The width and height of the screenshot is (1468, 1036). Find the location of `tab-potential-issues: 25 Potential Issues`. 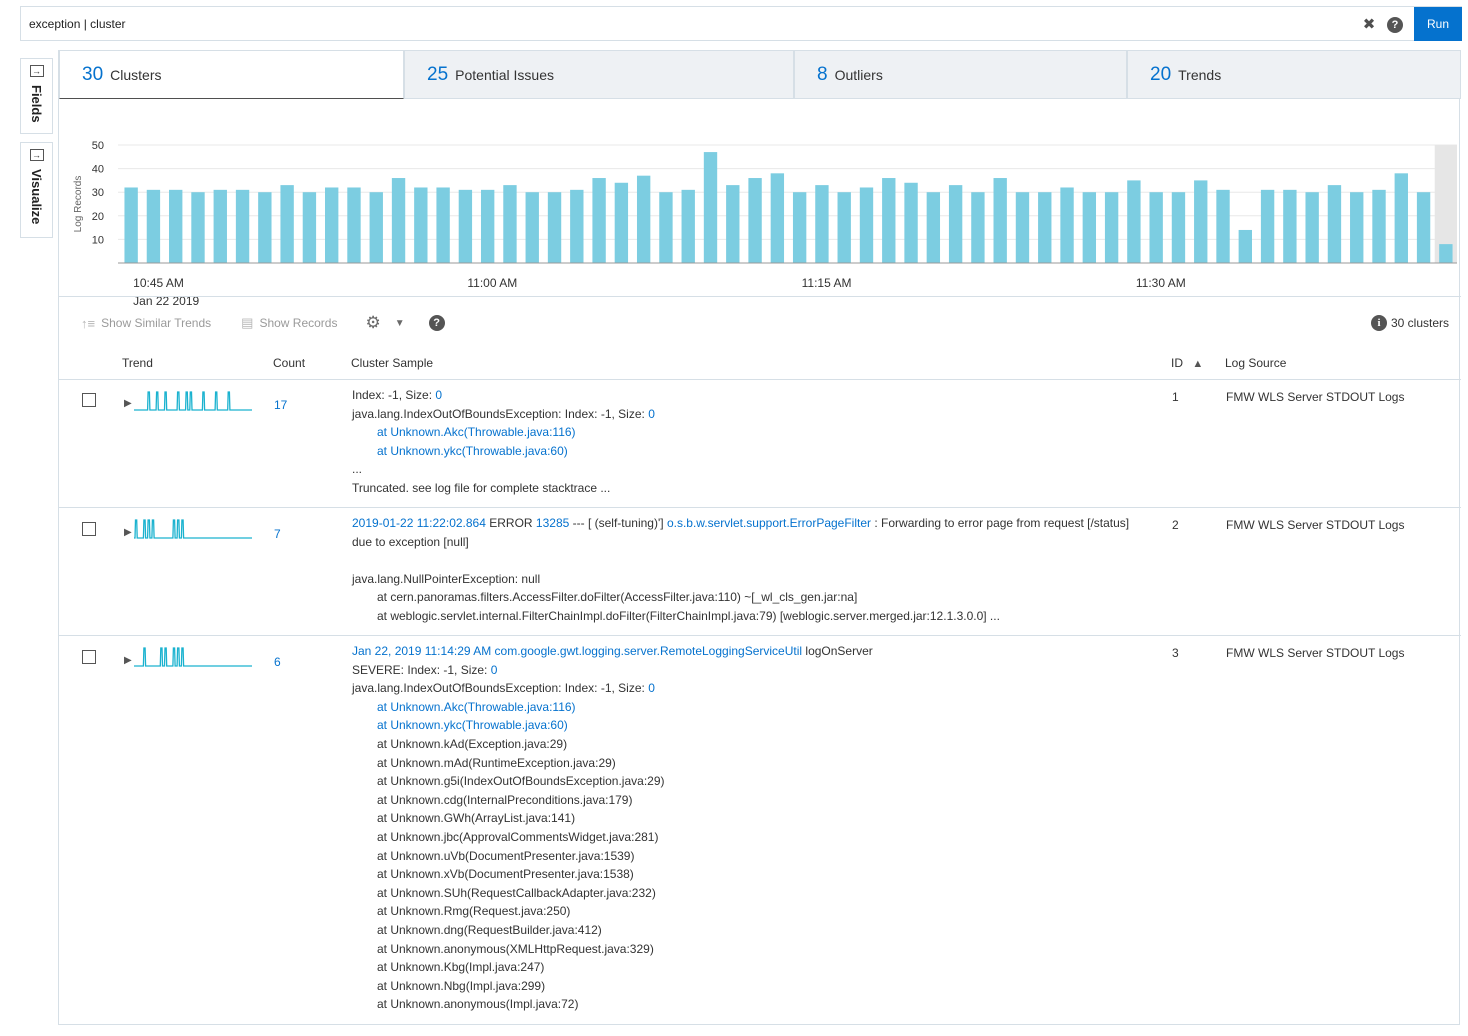

tab-potential-issues: 25 Potential Issues is located at coordinates (599, 74).